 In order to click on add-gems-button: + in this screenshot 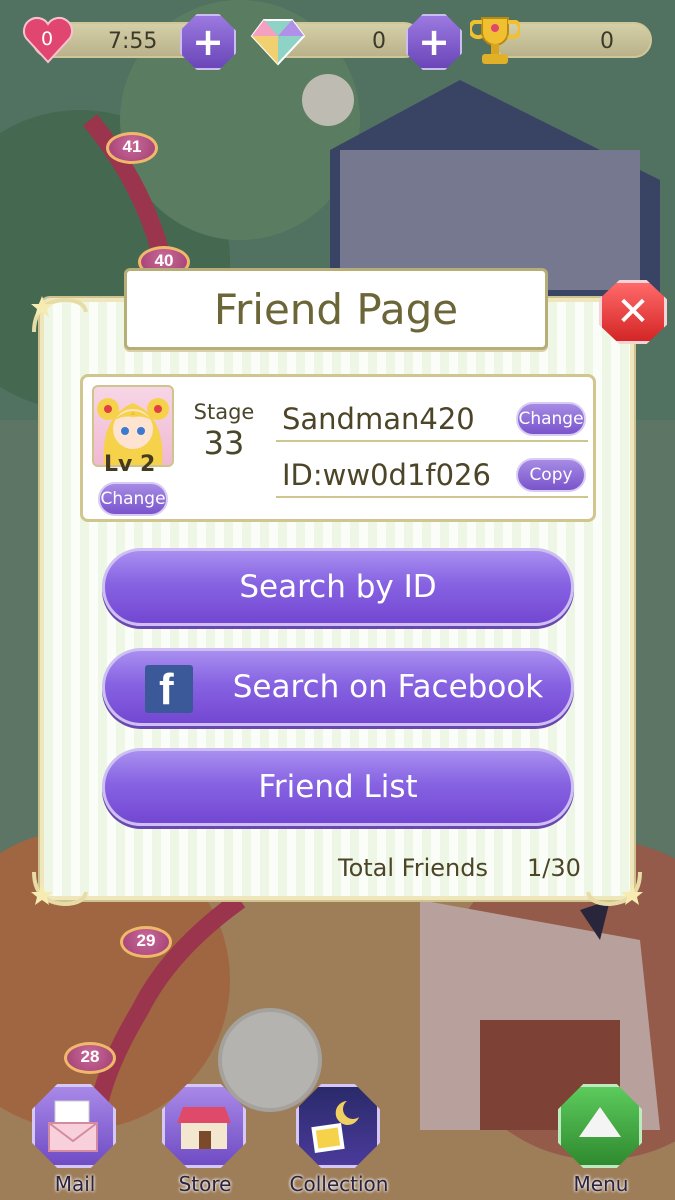, I will do `click(434, 42)`.